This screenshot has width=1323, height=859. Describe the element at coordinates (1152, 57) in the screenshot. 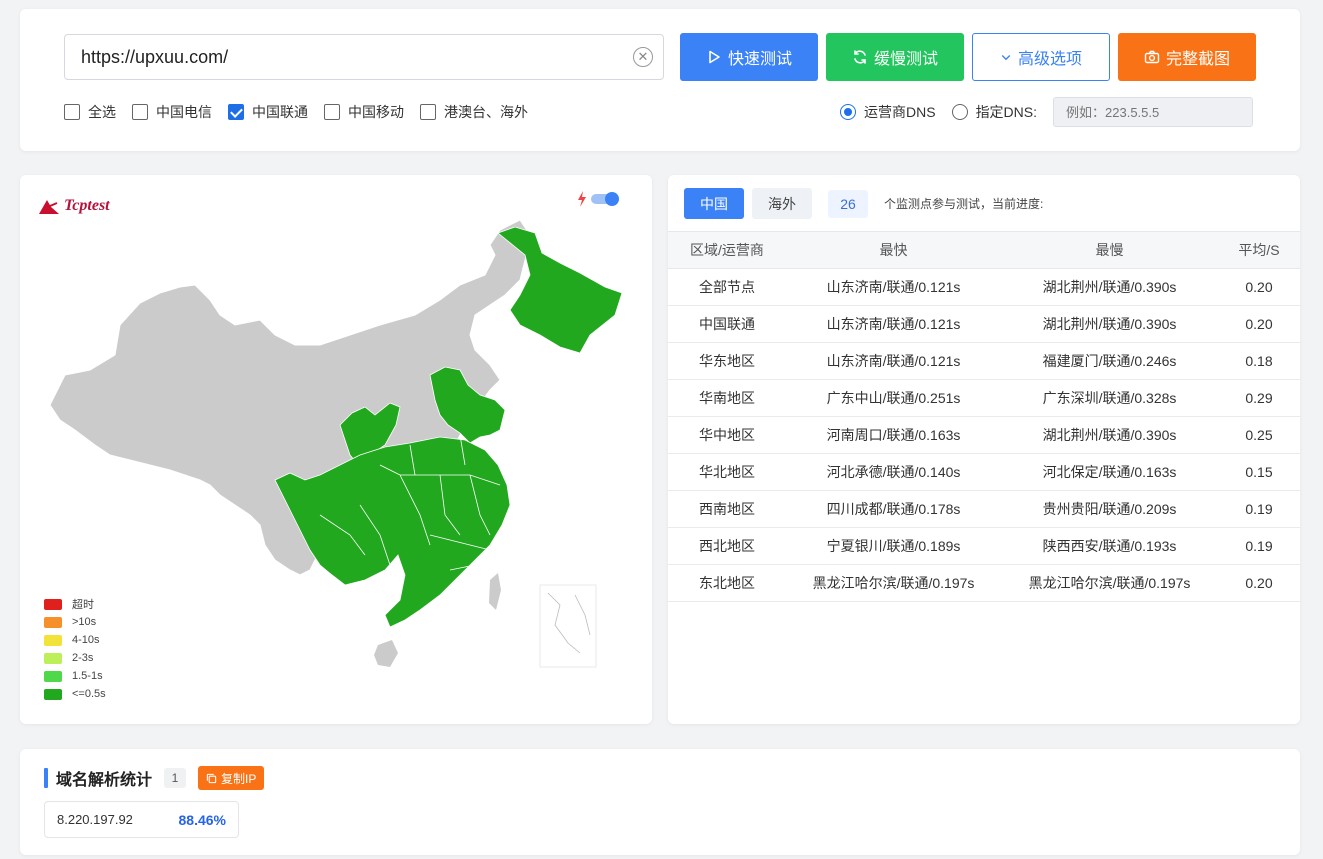

I see `camera-icon` at that location.